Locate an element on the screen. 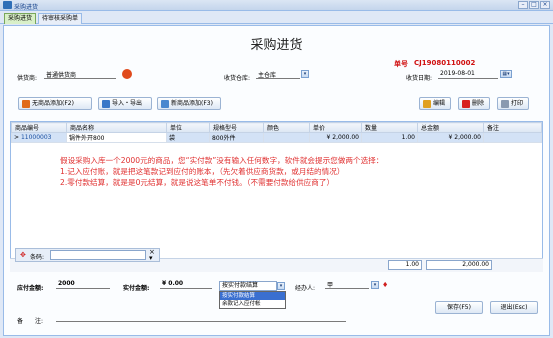 The width and height of the screenshot is (553, 338). exit-button: 退出(Esc) is located at coordinates (514, 307).